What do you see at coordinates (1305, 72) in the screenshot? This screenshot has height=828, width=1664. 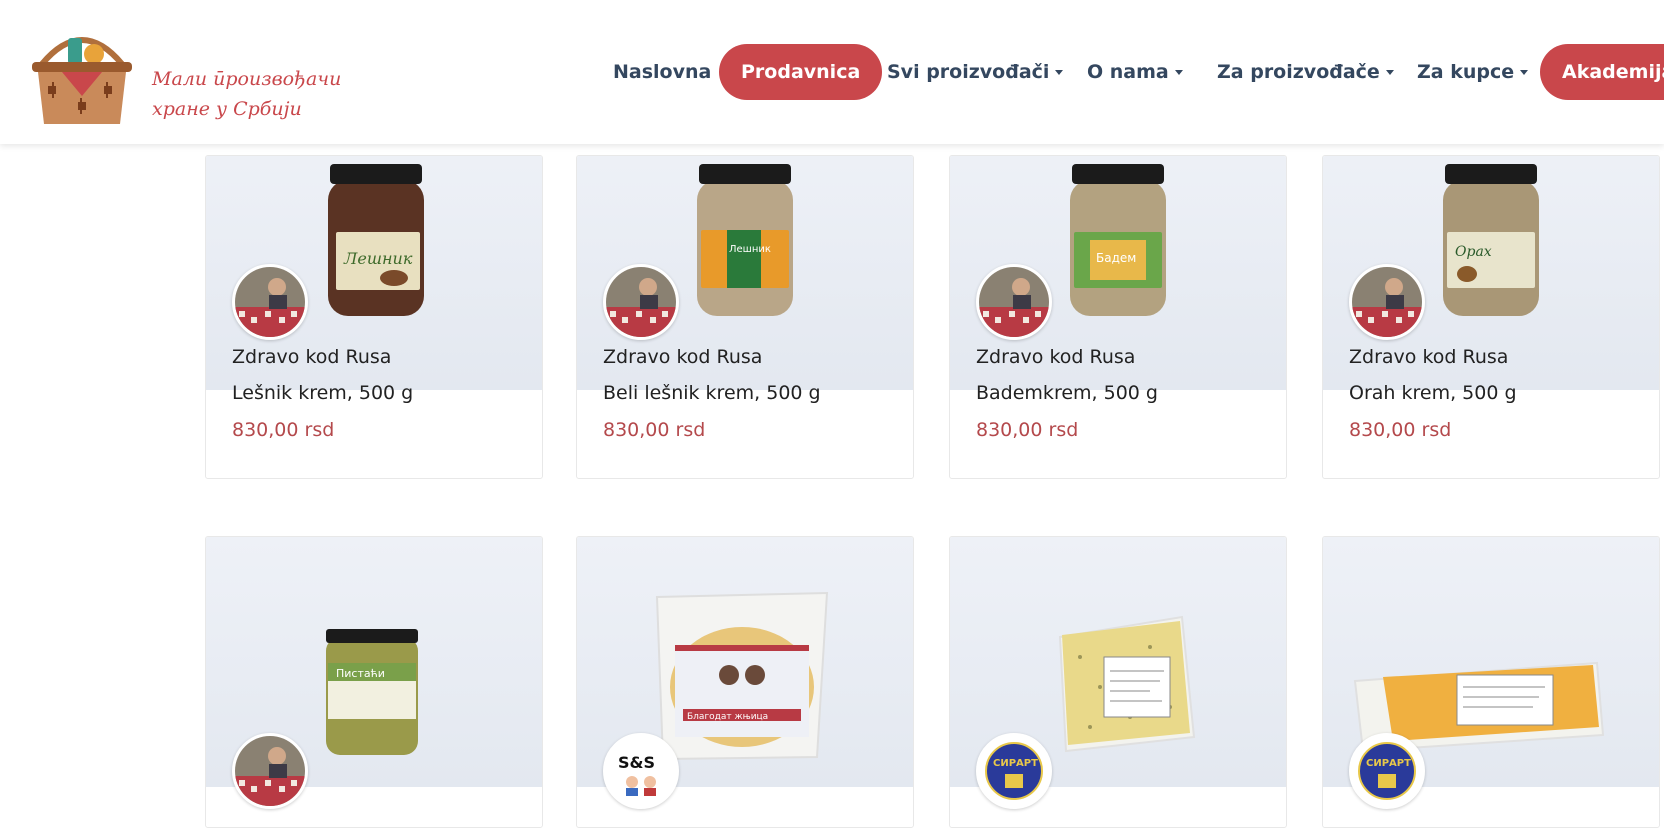 I see `nav-za-proizvodjace: Za proizvođače` at bounding box center [1305, 72].